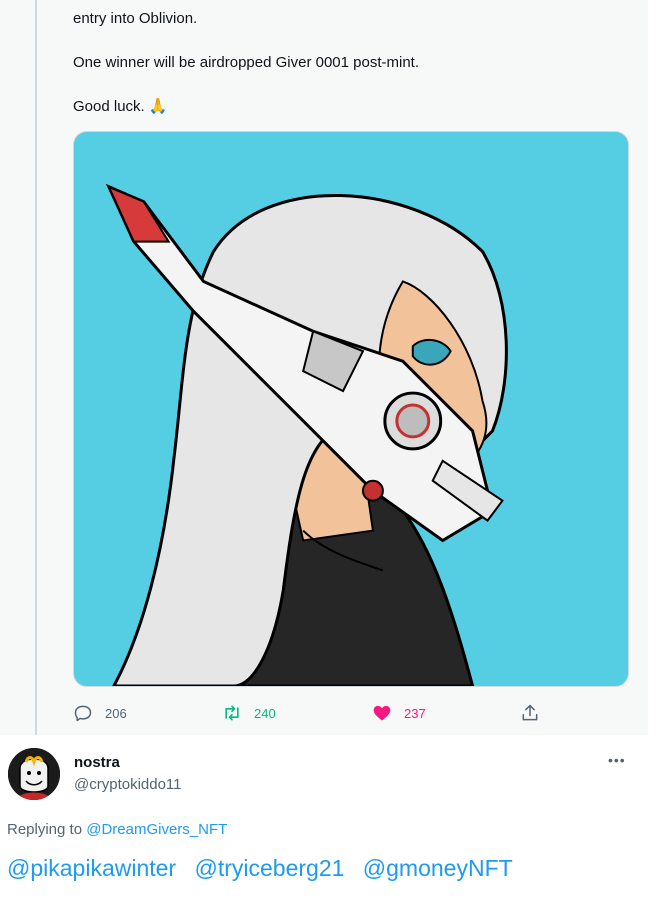 The image size is (672, 902). What do you see at coordinates (438, 868) in the screenshot?
I see `mention-link: @gmoneyNFT` at bounding box center [438, 868].